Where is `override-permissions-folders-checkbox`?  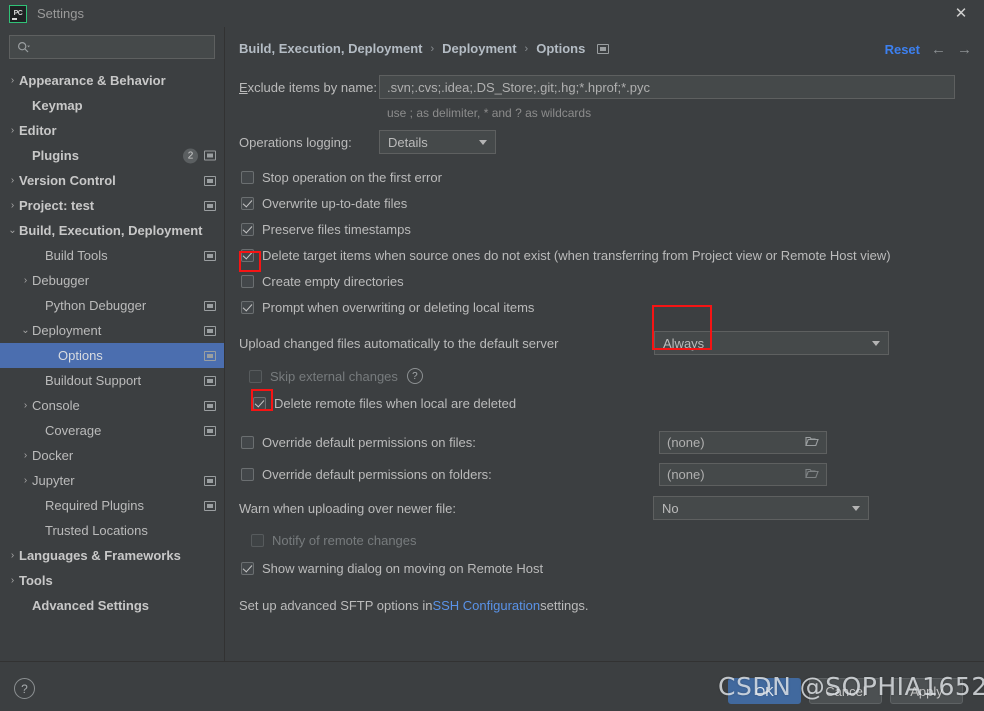
override-permissions-folders-checkbox is located at coordinates (247, 474).